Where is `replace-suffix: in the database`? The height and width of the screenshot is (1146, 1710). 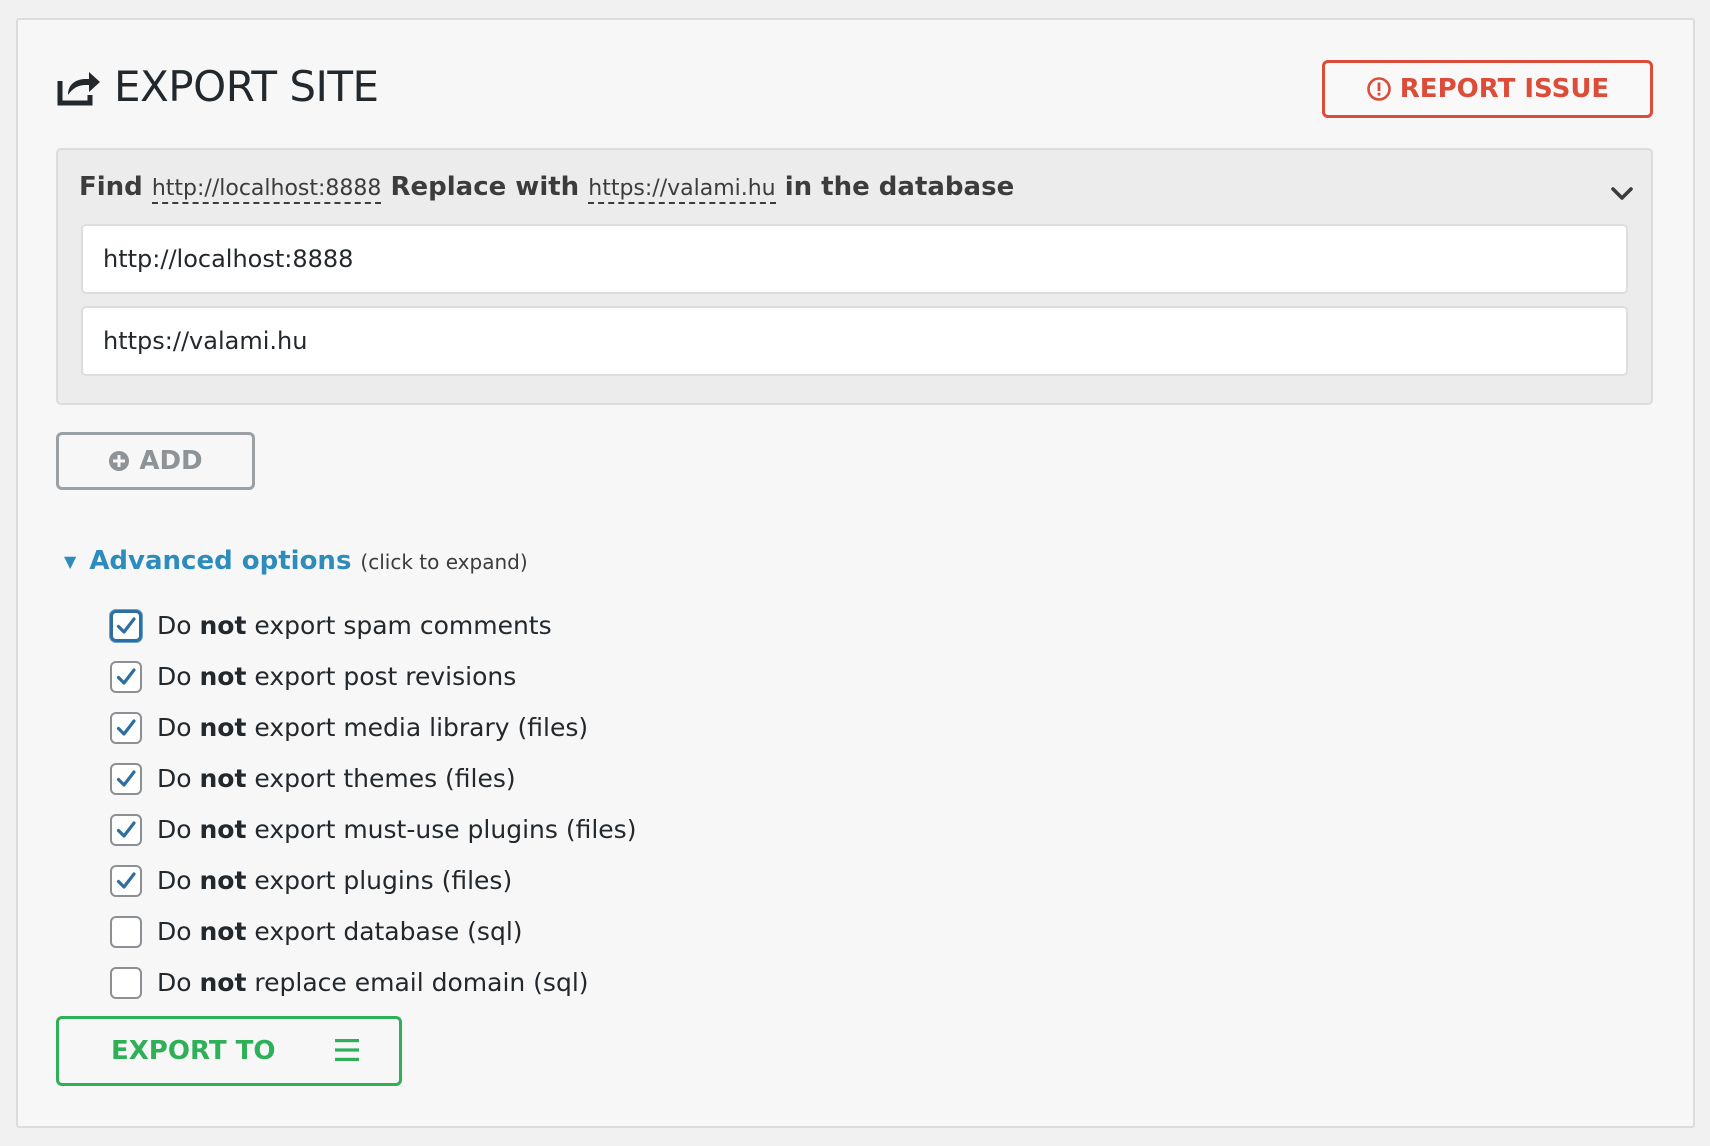 replace-suffix: in the database is located at coordinates (899, 187).